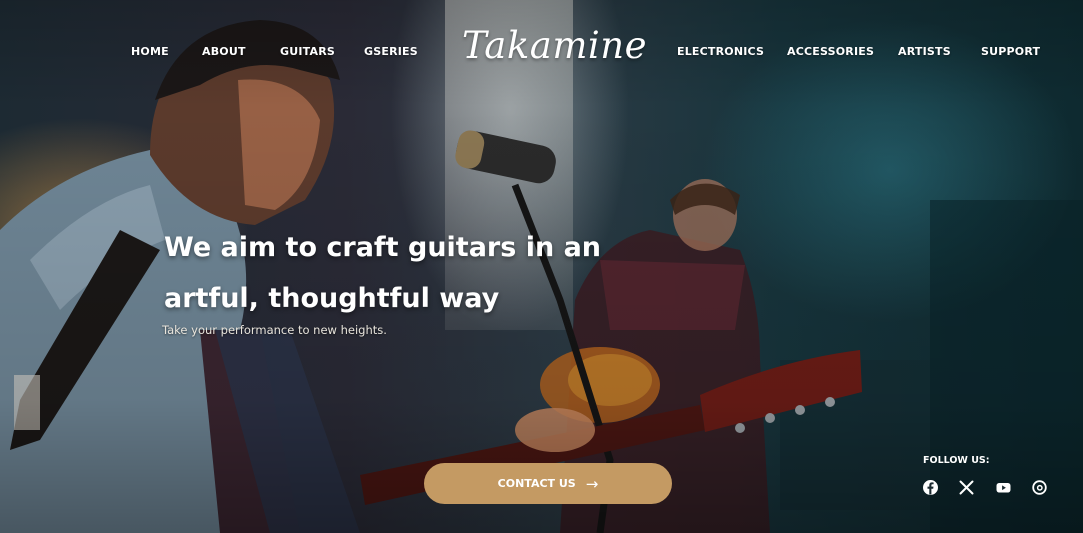  What do you see at coordinates (332, 298) in the screenshot?
I see `hero-headline-line2: artful, thoughtful way` at bounding box center [332, 298].